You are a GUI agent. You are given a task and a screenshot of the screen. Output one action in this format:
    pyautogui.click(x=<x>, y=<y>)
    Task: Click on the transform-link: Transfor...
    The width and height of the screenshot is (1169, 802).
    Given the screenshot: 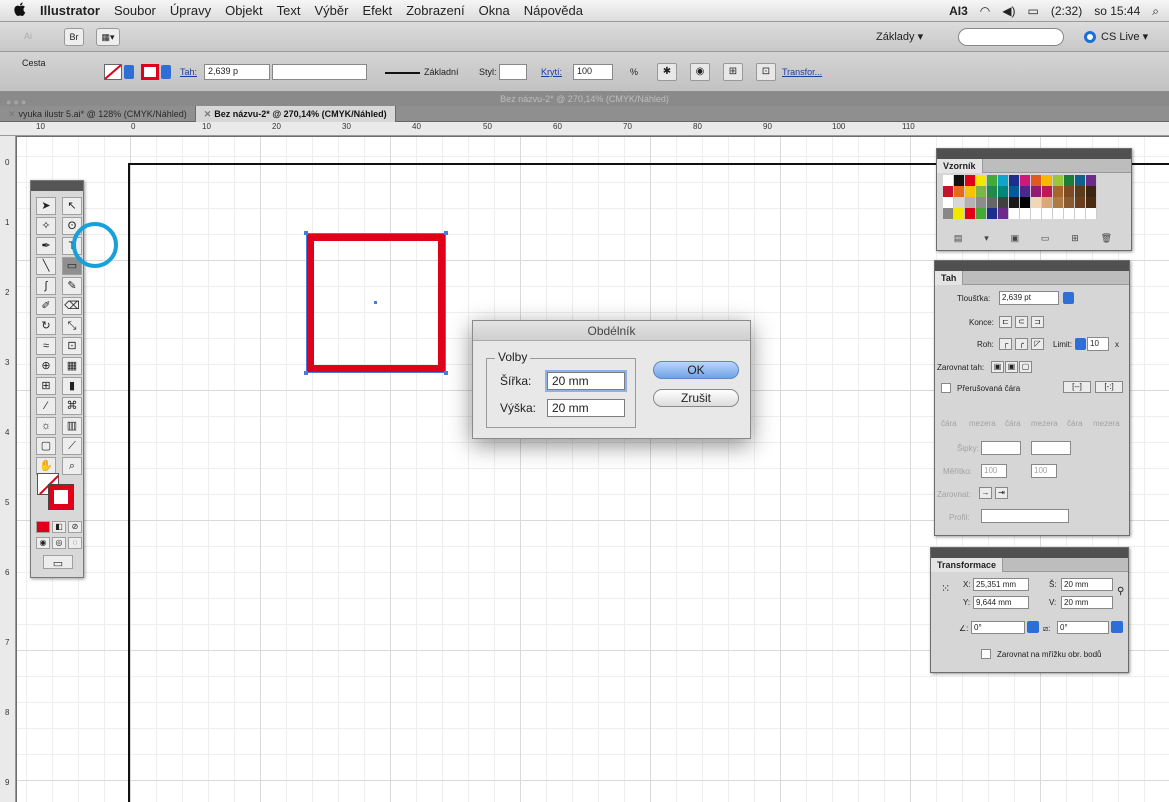 What is the action you would take?
    pyautogui.click(x=802, y=72)
    